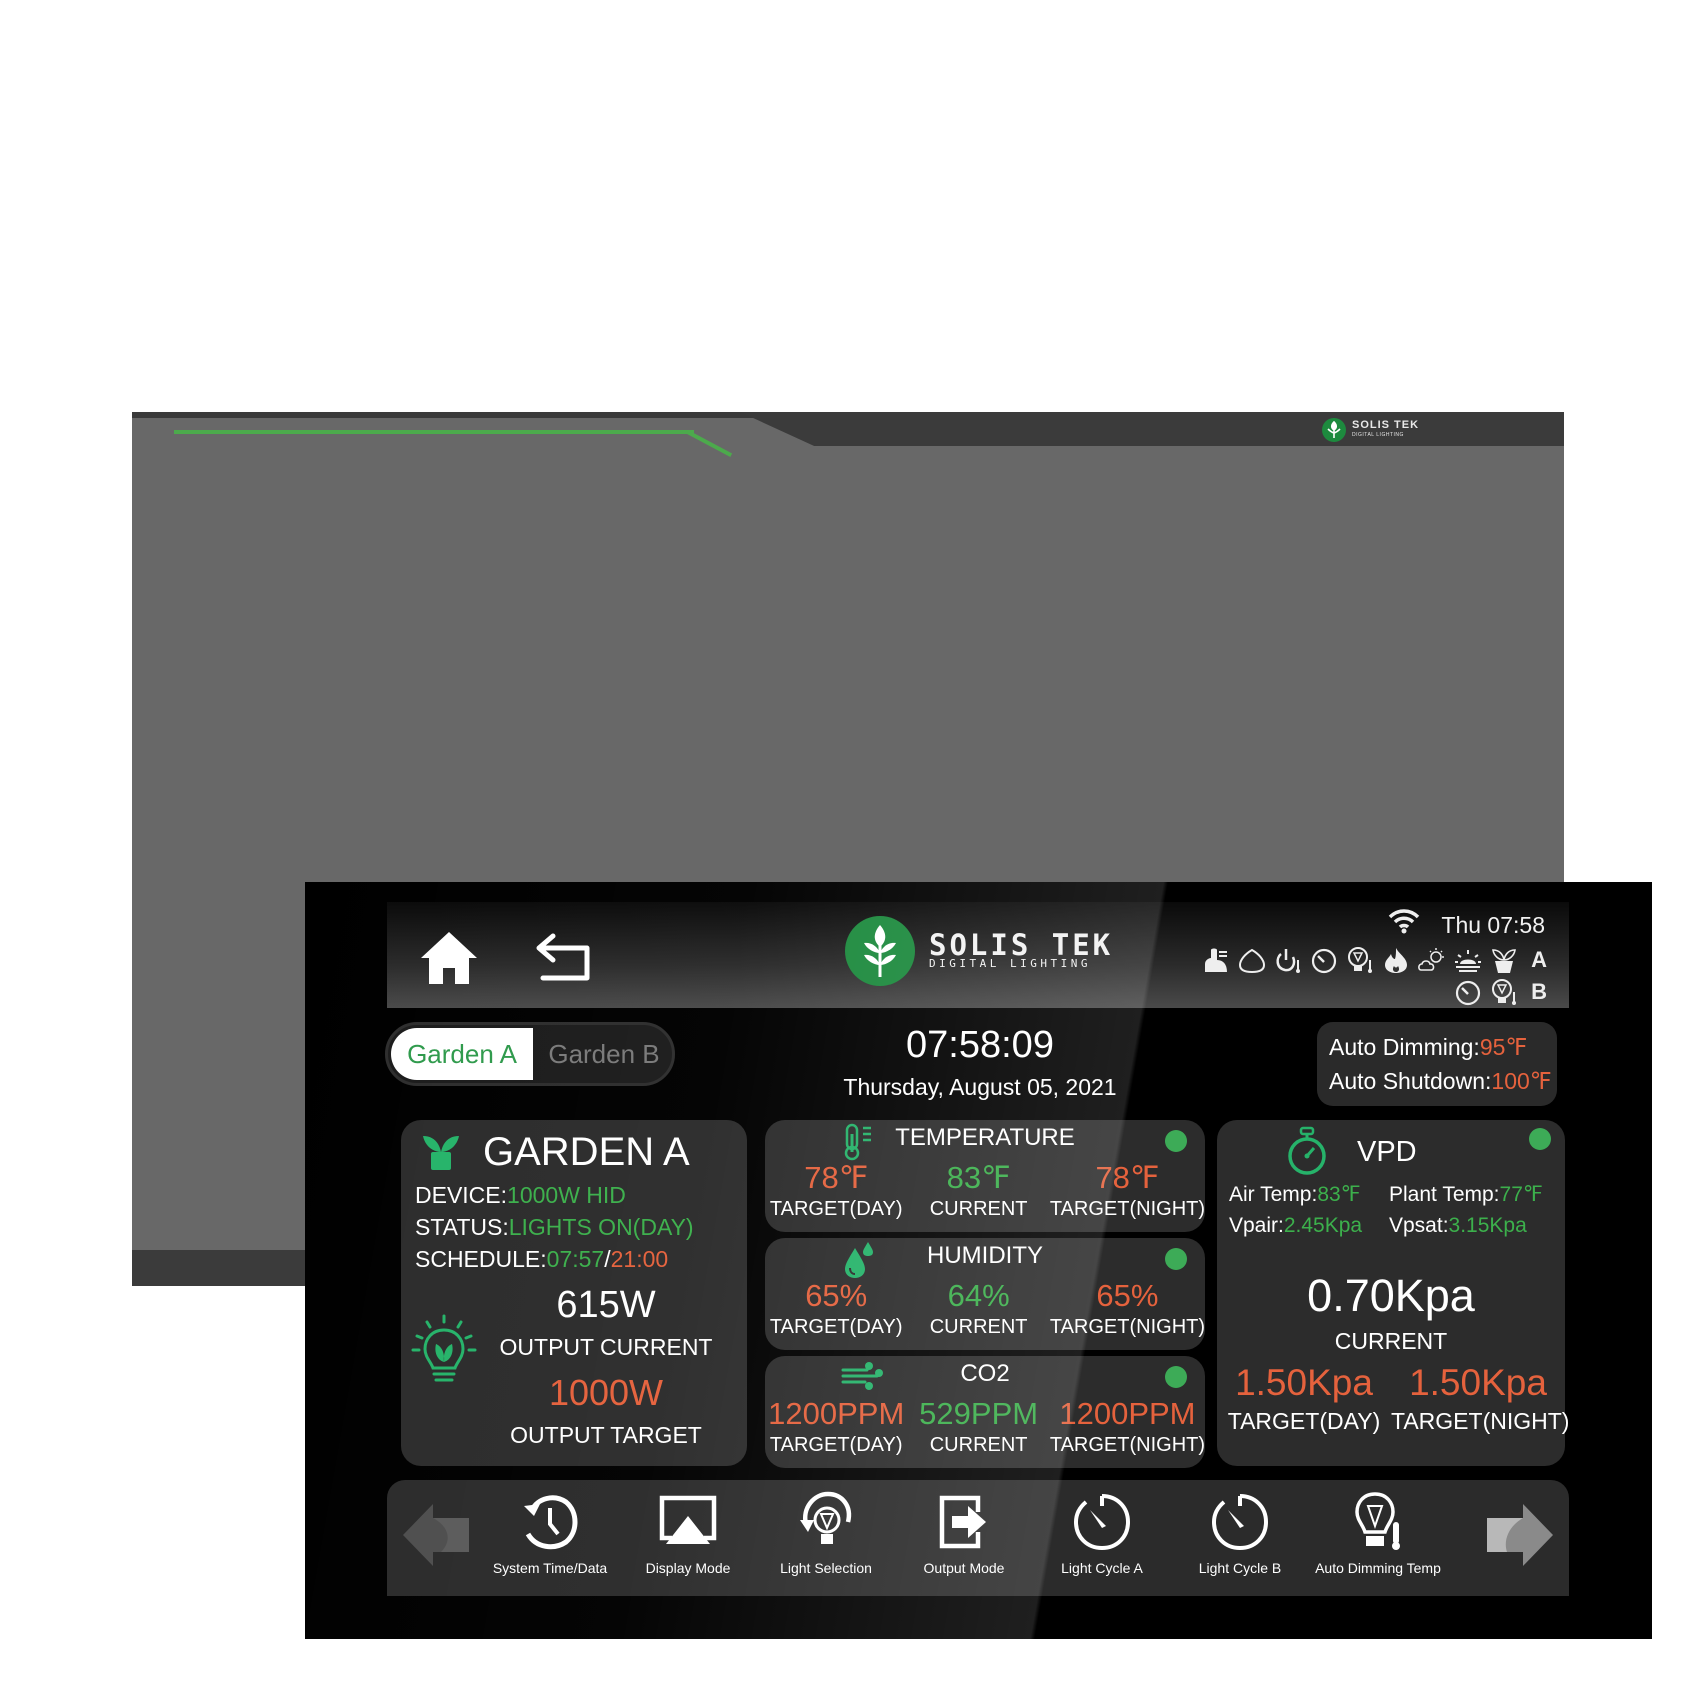 This screenshot has width=1688, height=1688. What do you see at coordinates (563, 957) in the screenshot?
I see `back-button` at bounding box center [563, 957].